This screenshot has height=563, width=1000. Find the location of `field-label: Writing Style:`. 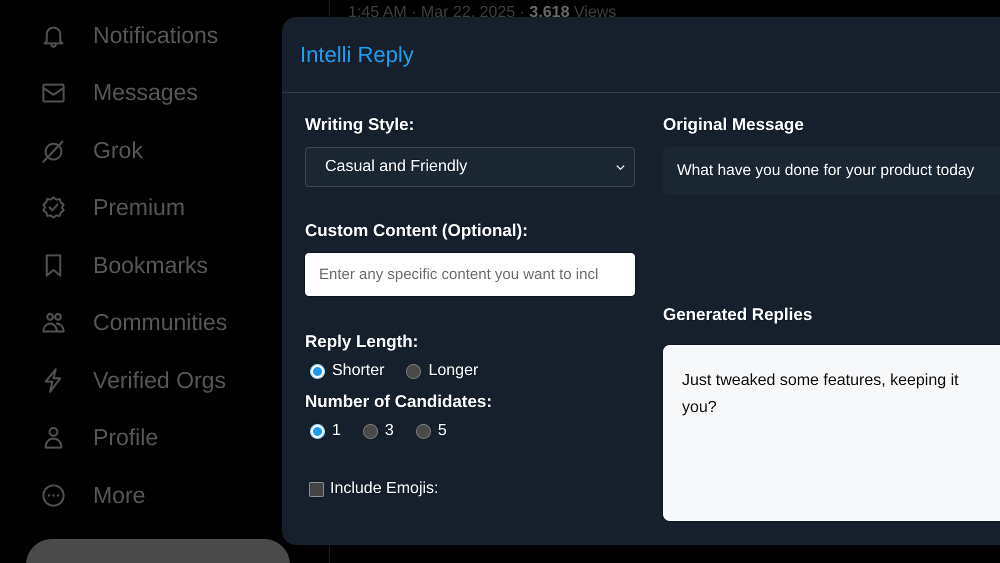

field-label: Writing Style: is located at coordinates (360, 125).